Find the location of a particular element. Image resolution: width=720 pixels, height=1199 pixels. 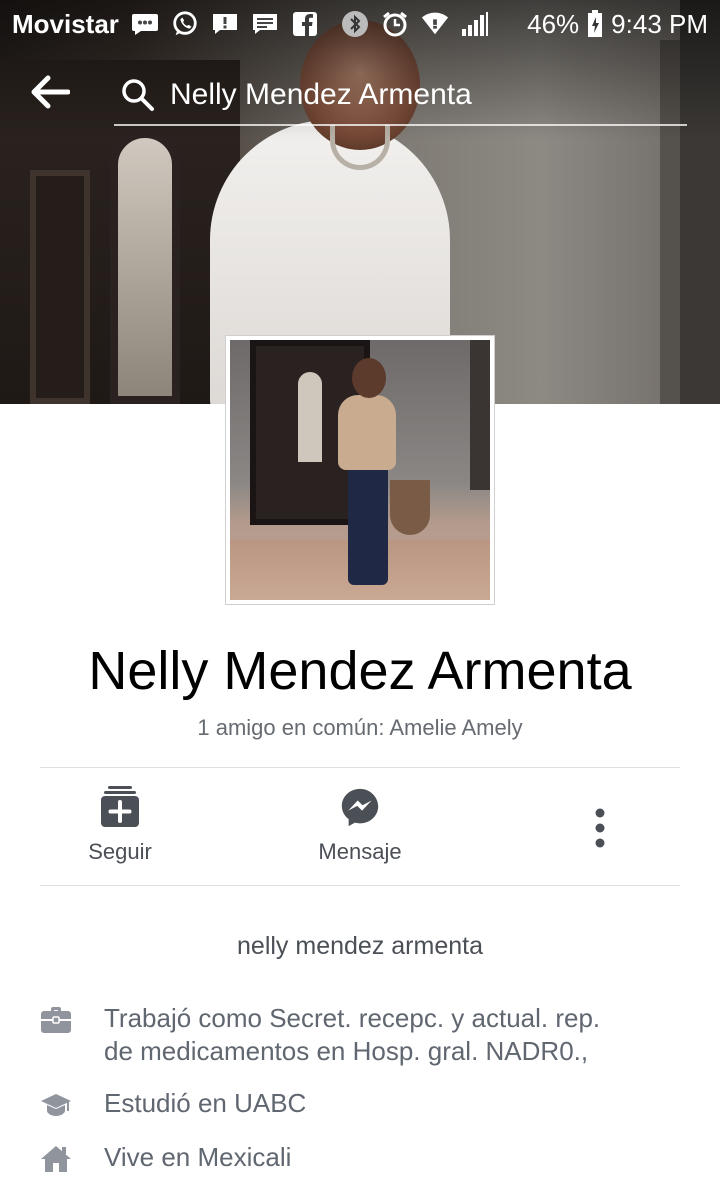

search-input: Nelly Mendez Armenta is located at coordinates (400, 96).